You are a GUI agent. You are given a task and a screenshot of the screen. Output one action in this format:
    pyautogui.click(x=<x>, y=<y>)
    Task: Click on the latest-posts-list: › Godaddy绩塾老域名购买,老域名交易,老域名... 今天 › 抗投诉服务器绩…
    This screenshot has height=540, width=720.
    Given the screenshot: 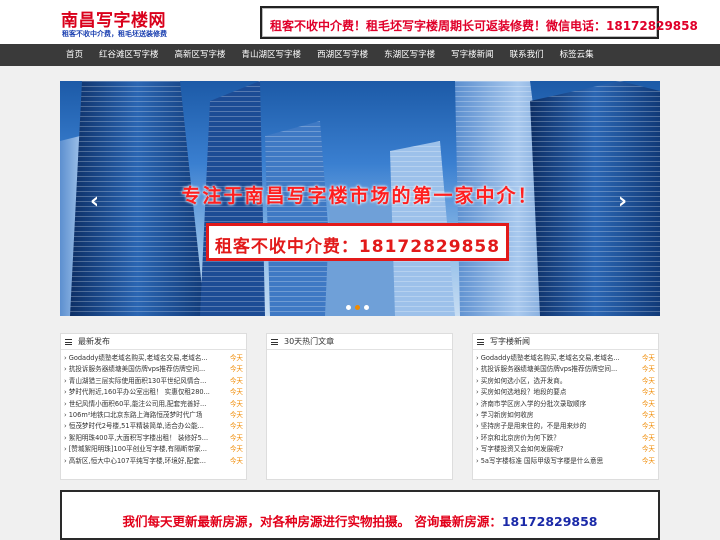 What is the action you would take?
    pyautogui.click(x=153, y=408)
    